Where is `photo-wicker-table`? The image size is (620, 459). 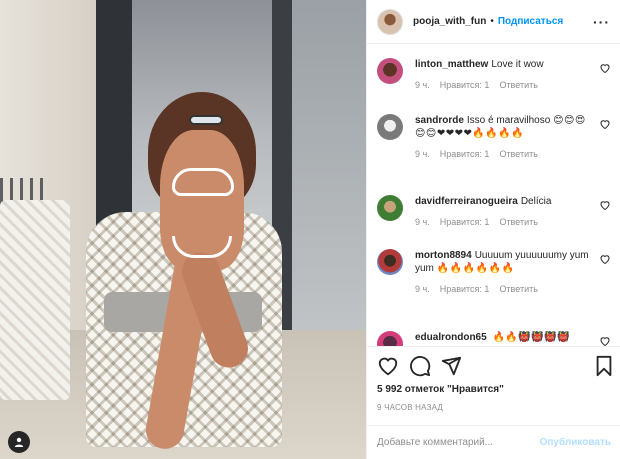 photo-wicker-table is located at coordinates (35, 300).